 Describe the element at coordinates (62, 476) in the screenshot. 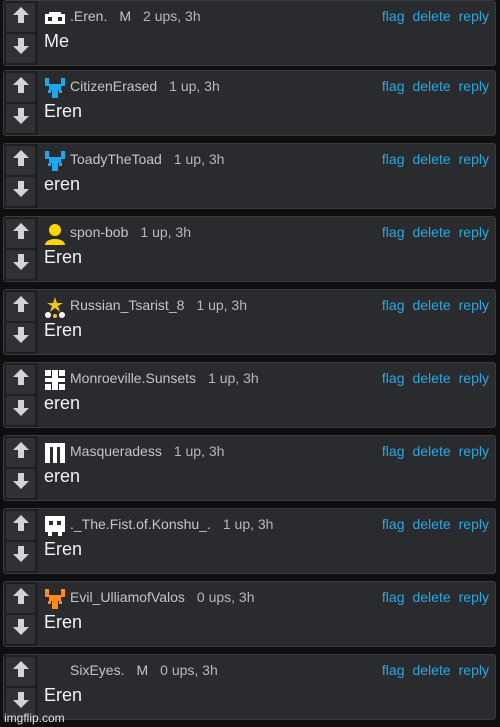

I see `comment-text: eren` at that location.